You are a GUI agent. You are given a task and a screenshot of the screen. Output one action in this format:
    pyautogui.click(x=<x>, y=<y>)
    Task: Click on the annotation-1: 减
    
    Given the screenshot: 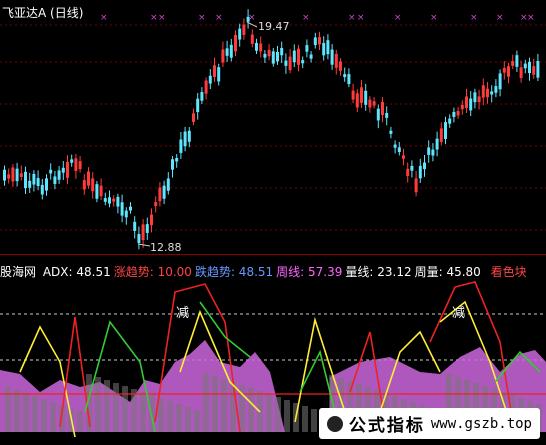 What is the action you would take?
    pyautogui.click(x=183, y=313)
    